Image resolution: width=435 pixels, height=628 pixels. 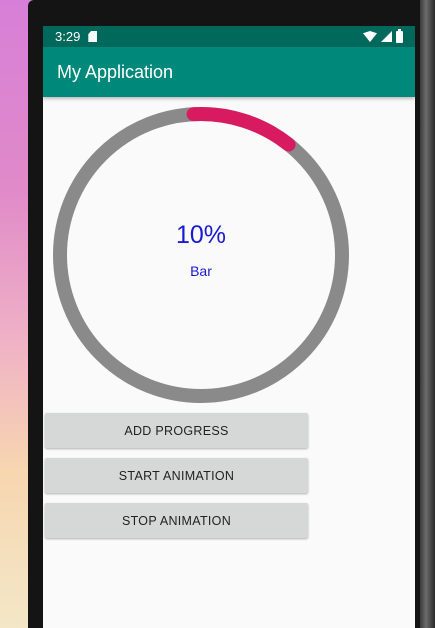 I want to click on status-bar: 3:29, so click(x=229, y=36).